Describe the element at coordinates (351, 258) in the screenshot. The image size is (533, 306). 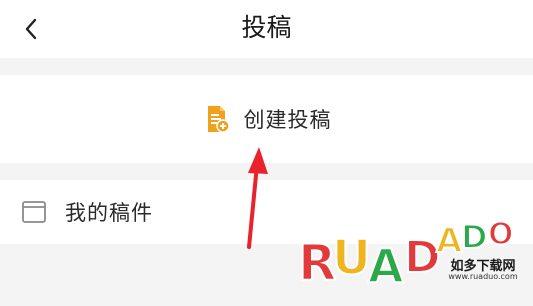
I see `svg-text: U` at that location.